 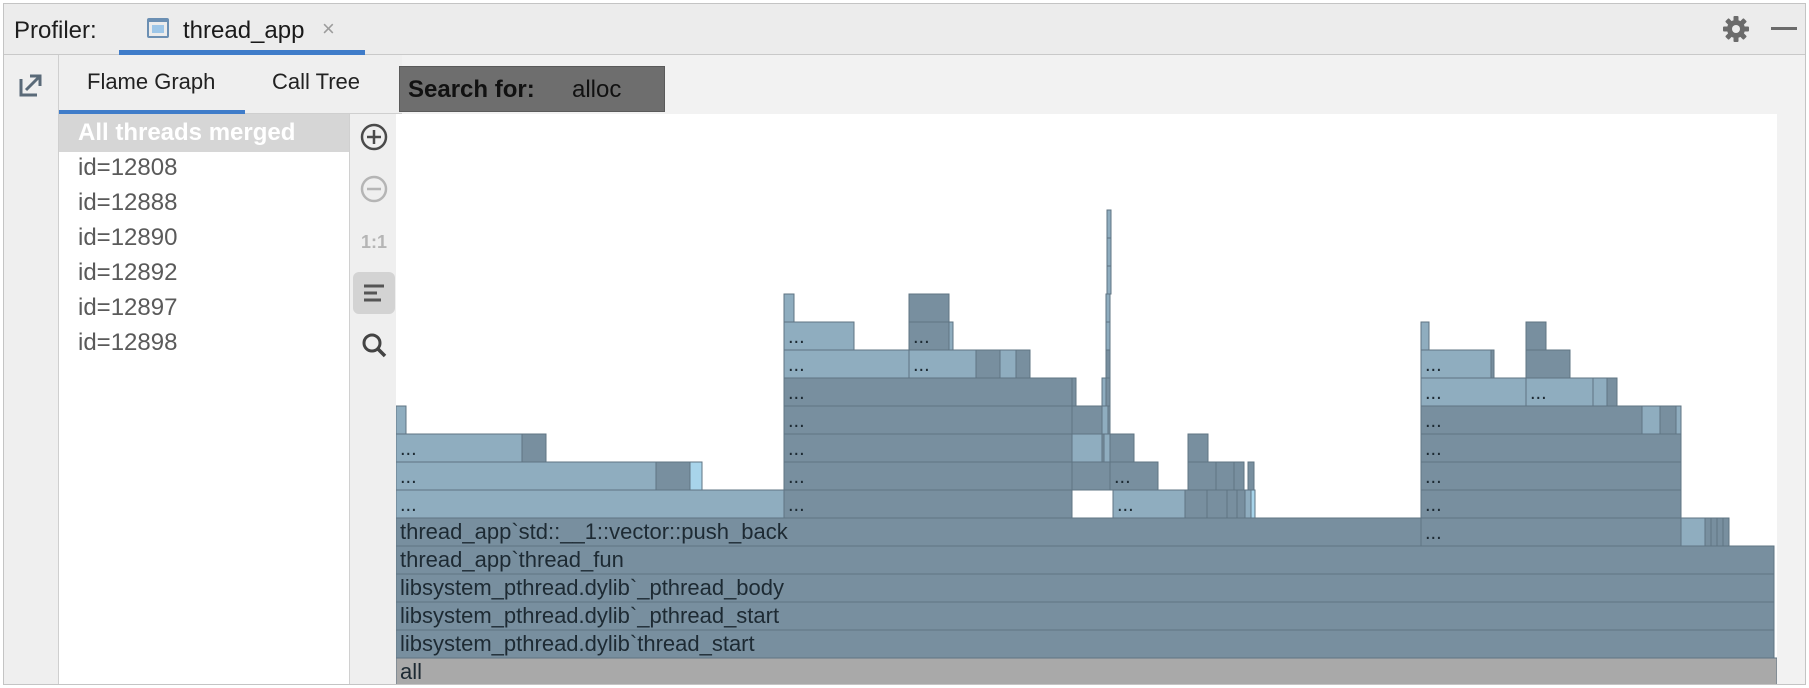 What do you see at coordinates (204, 238) in the screenshot?
I see `thread-item: id=12890` at bounding box center [204, 238].